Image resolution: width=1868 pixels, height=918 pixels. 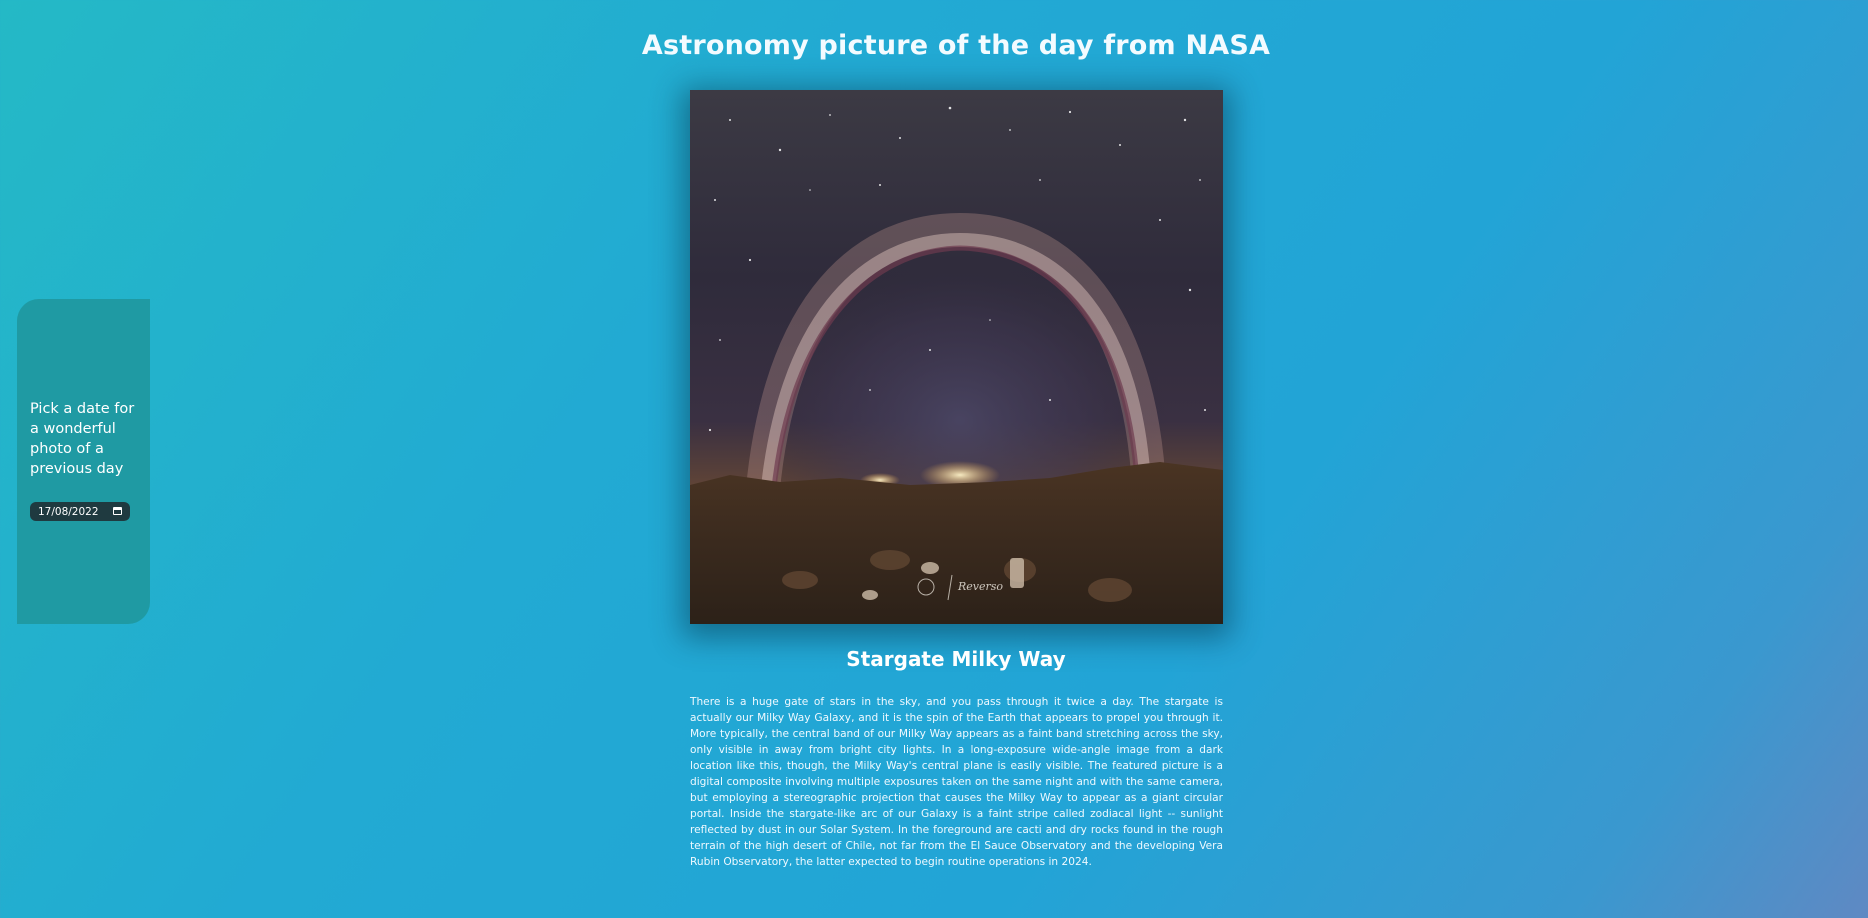 What do you see at coordinates (956, 45) in the screenshot?
I see `page-title: Astronomy picture of the day from NASA` at bounding box center [956, 45].